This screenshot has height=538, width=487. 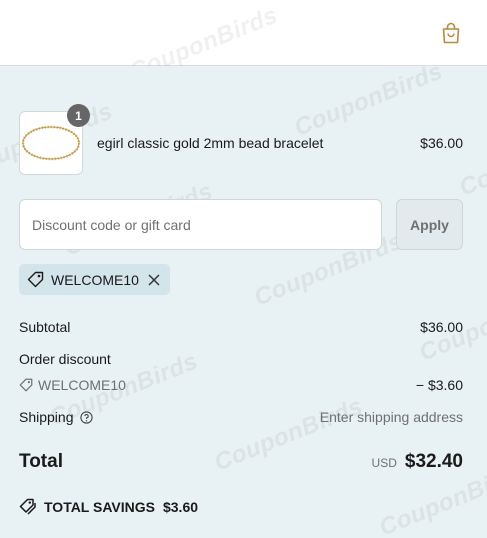 I want to click on subtotal-row: Subtotal $36.00, so click(x=241, y=328).